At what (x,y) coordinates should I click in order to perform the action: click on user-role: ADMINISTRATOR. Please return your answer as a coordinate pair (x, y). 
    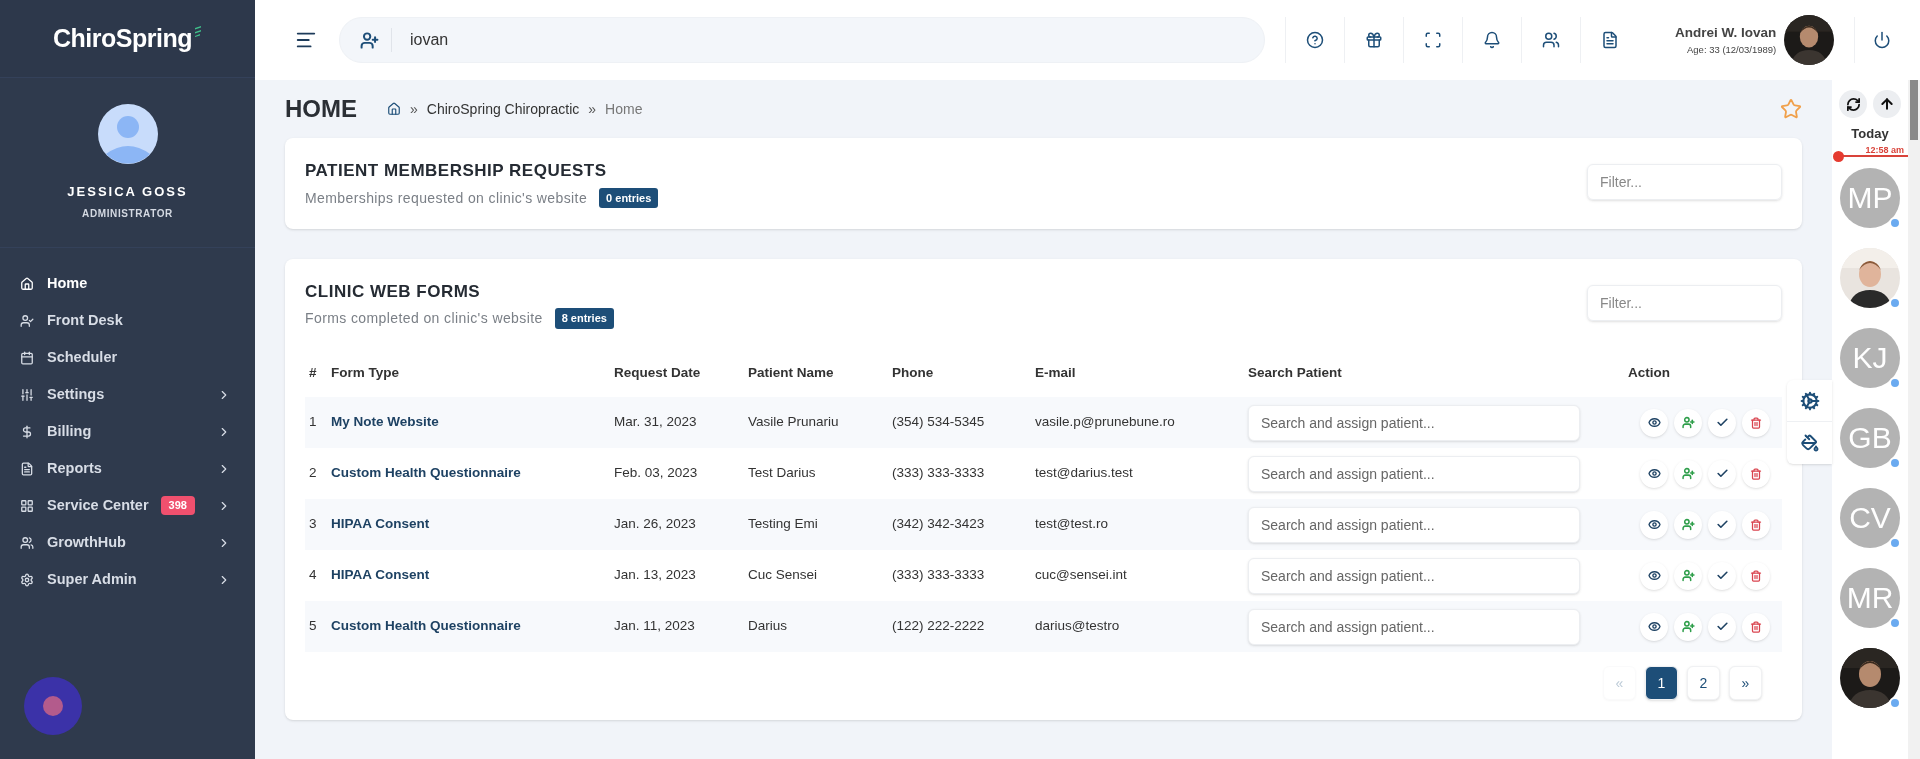
    Looking at the image, I should click on (127, 213).